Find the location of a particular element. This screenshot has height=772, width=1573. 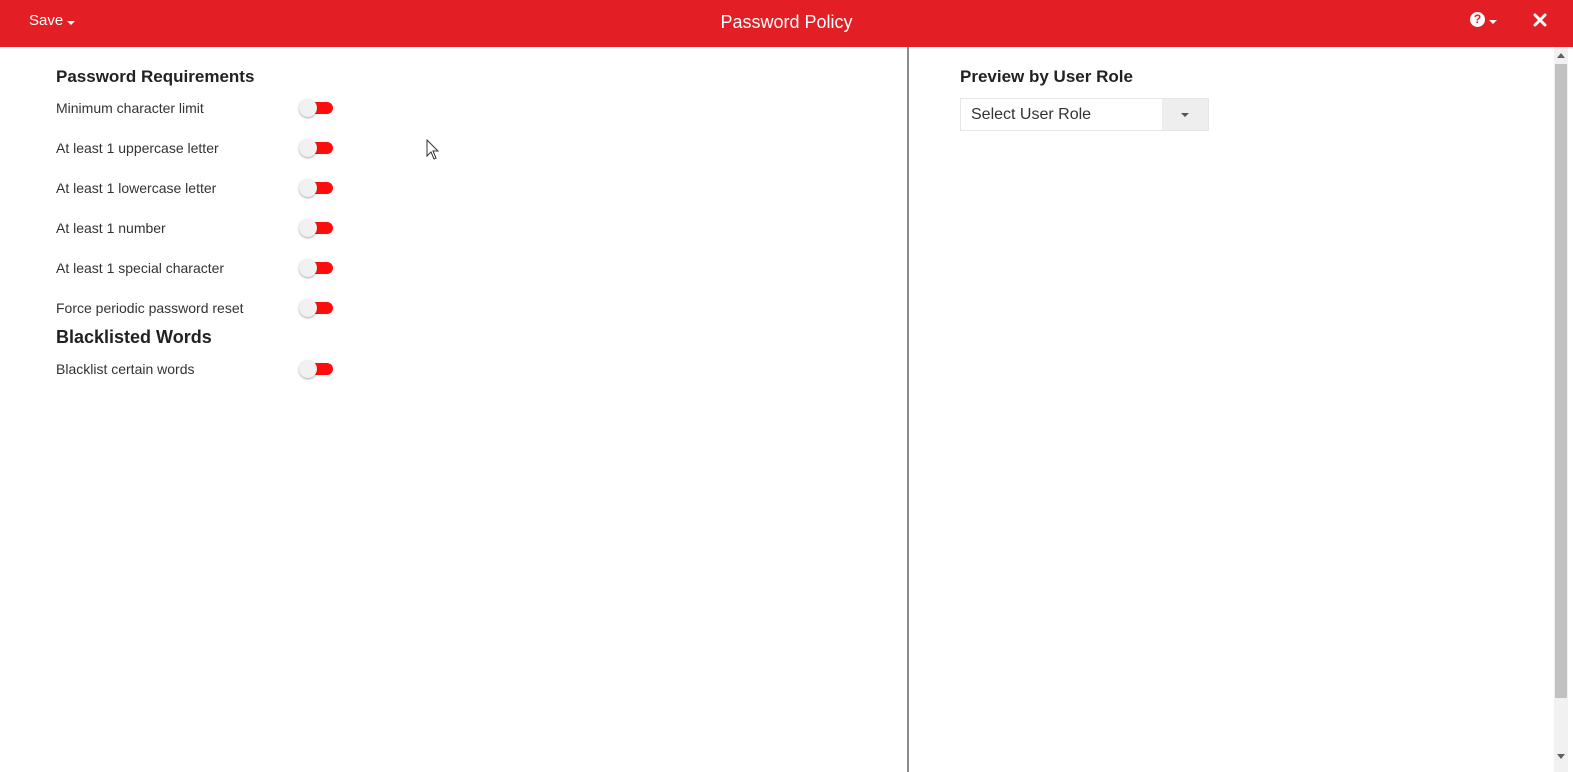

setting-row: At least 1 special character is located at coordinates (201, 268).